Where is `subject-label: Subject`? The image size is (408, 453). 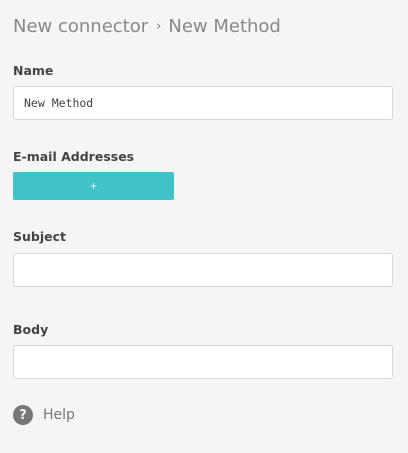
subject-label: Subject is located at coordinates (39, 236).